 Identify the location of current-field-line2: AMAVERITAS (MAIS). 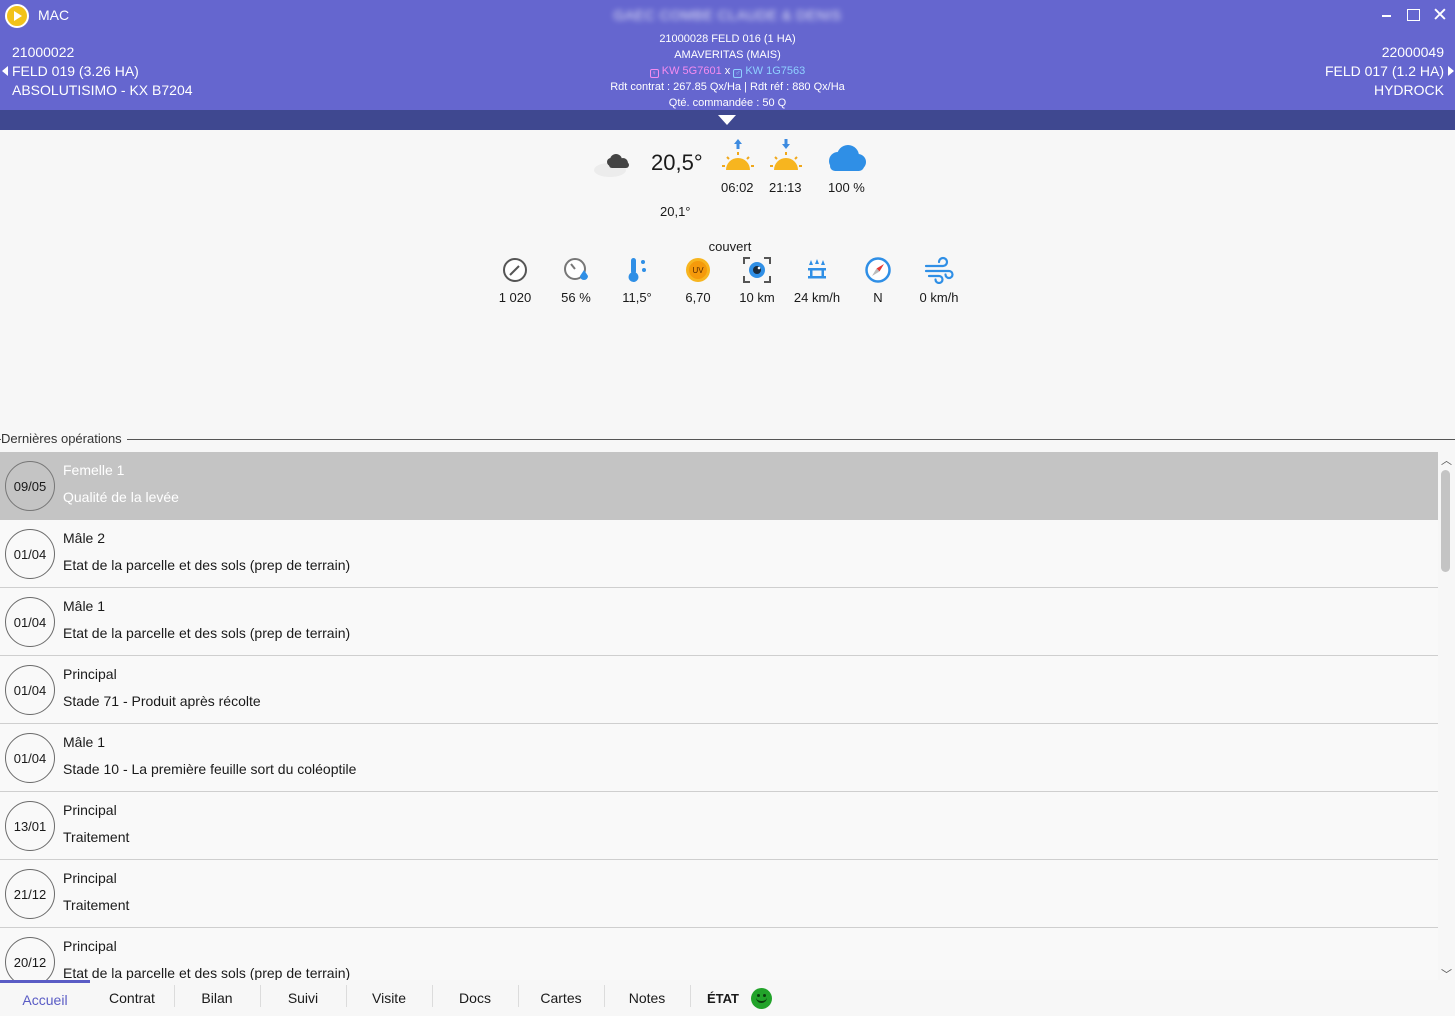
(727, 55).